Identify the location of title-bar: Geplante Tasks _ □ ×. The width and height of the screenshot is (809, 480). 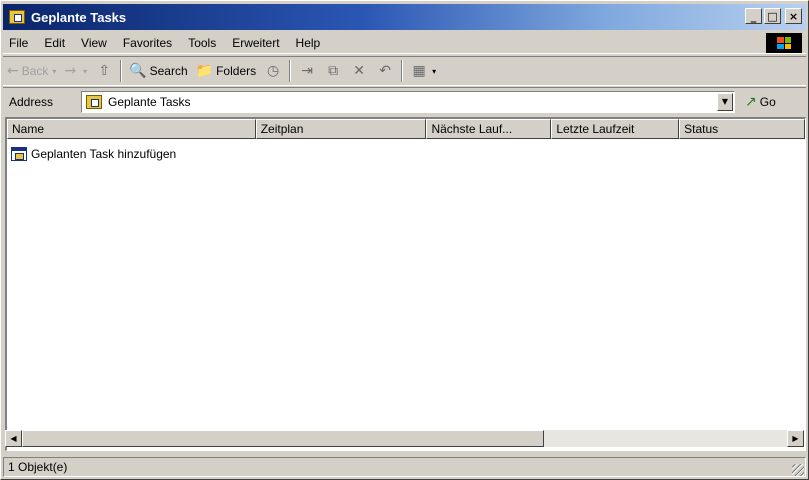
(404, 17).